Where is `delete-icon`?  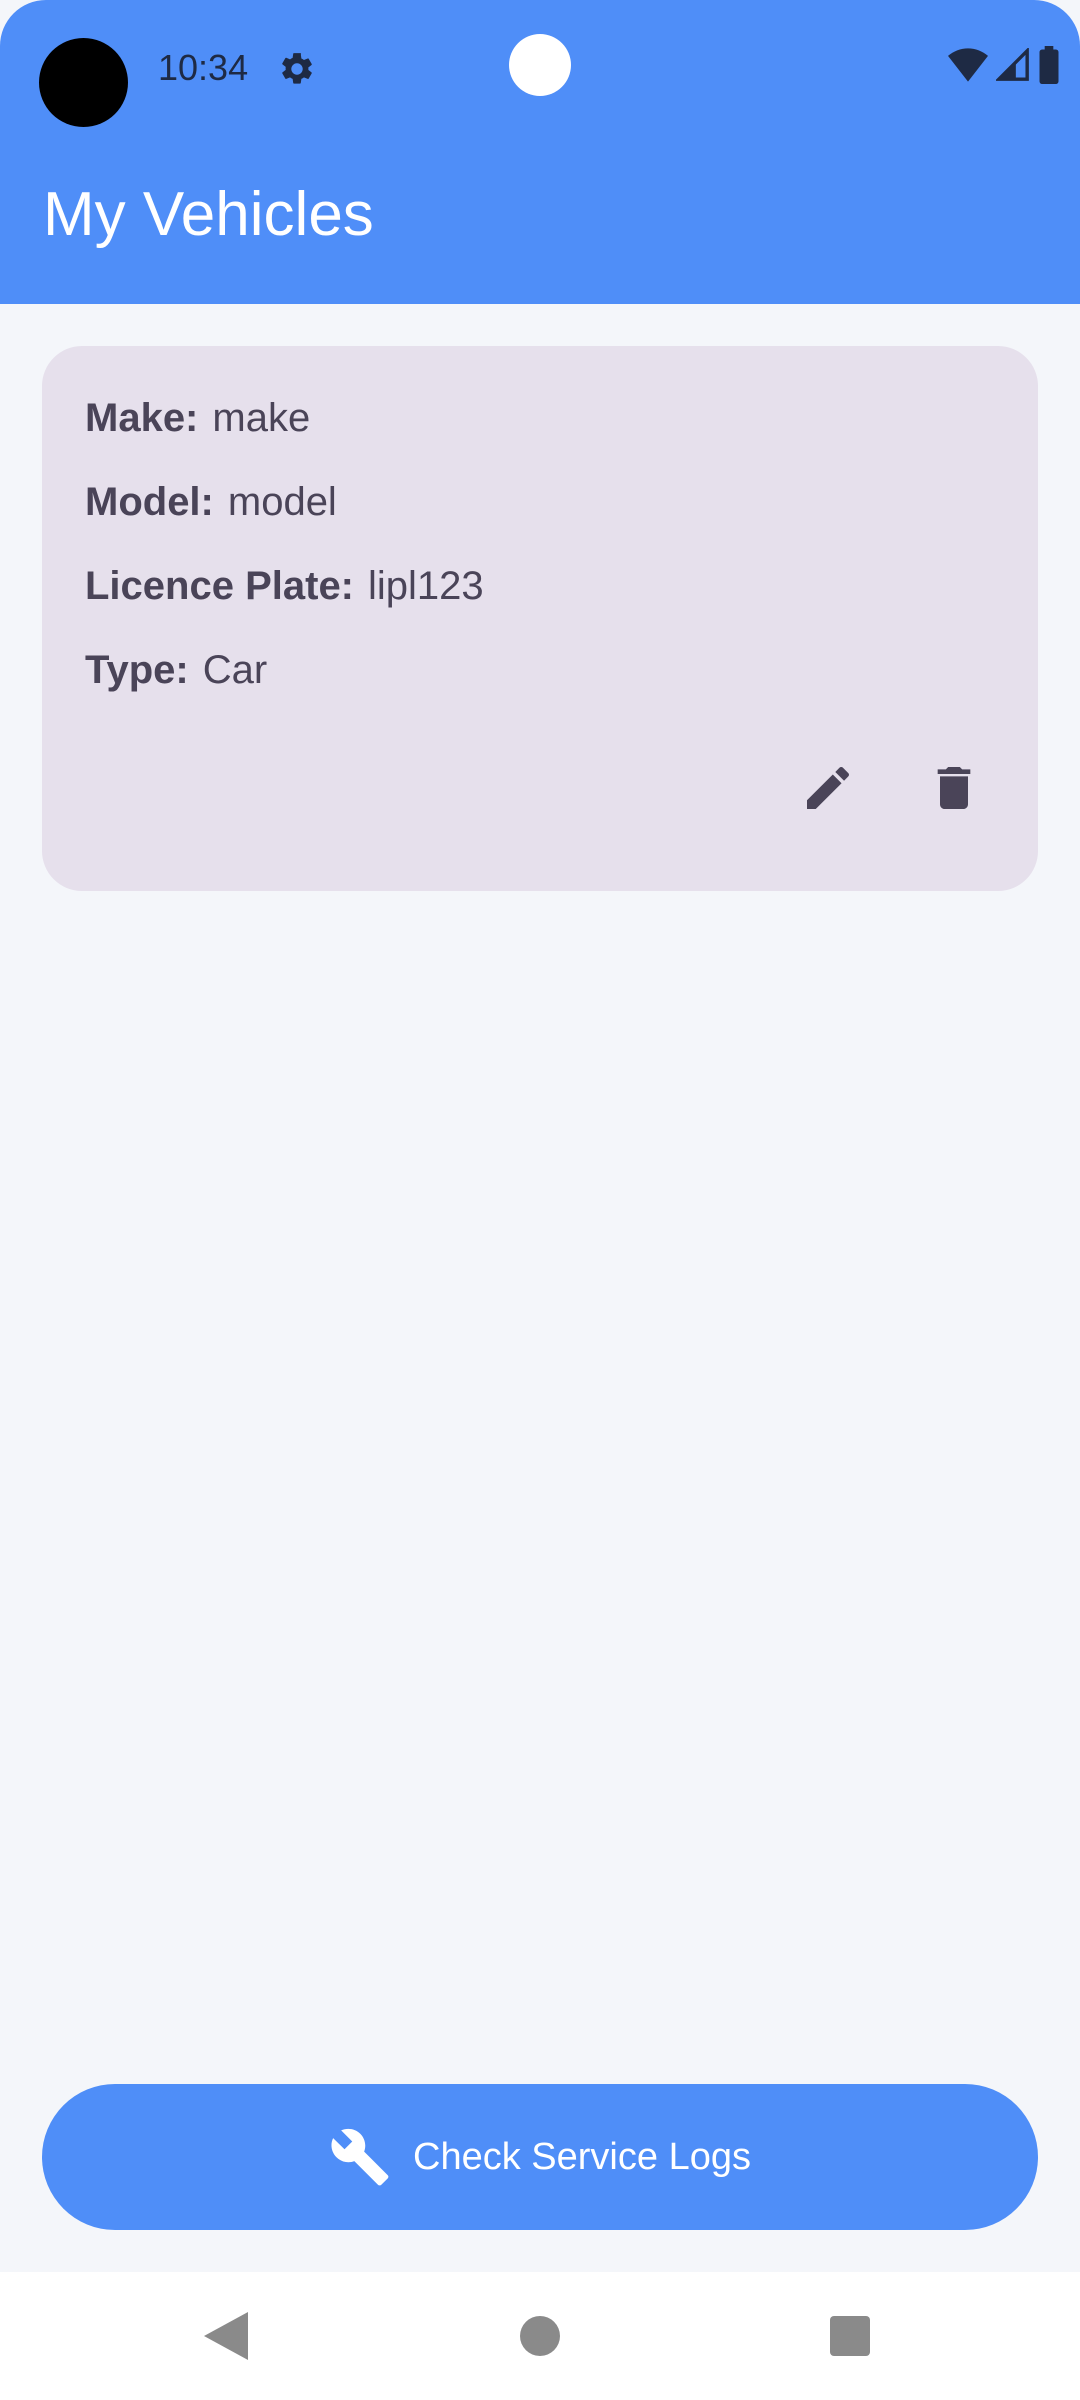 delete-icon is located at coordinates (954, 788).